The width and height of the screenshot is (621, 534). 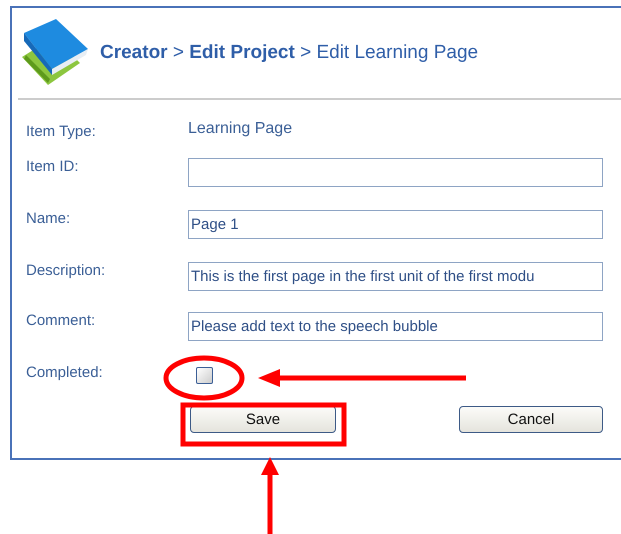 I want to click on text-field: Page 1, so click(x=395, y=224).